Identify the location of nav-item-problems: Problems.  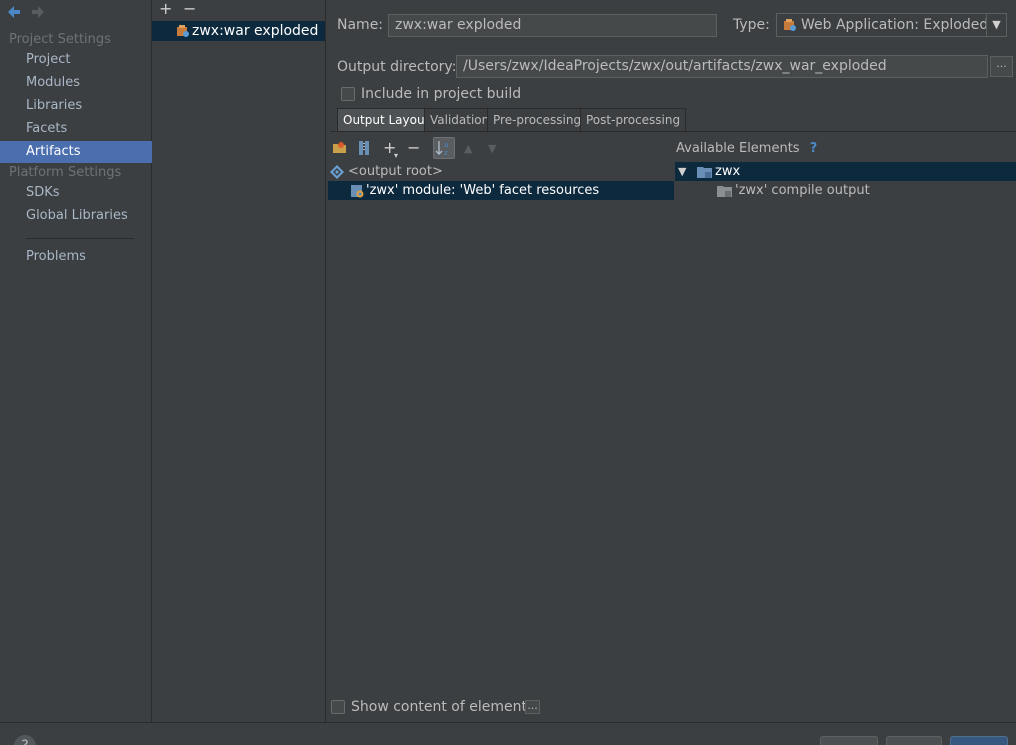
(76, 257).